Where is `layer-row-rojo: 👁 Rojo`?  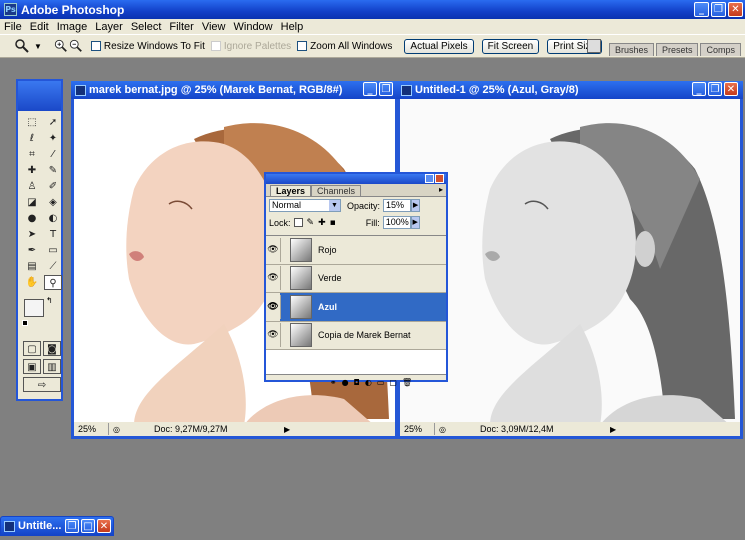 layer-row-rojo: 👁 Rojo is located at coordinates (356, 250).